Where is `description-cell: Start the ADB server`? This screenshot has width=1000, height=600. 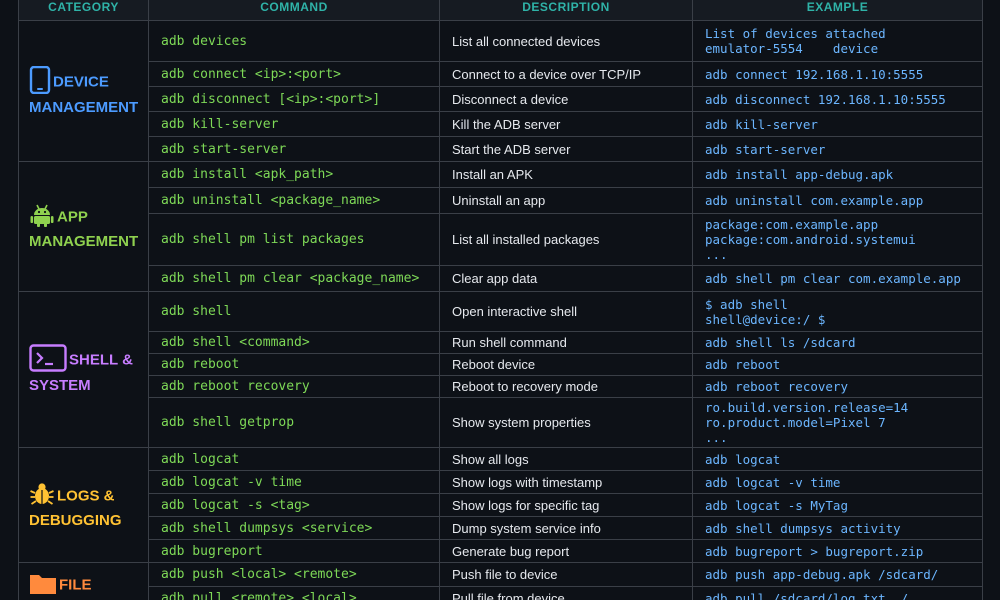 description-cell: Start the ADB server is located at coordinates (566, 149).